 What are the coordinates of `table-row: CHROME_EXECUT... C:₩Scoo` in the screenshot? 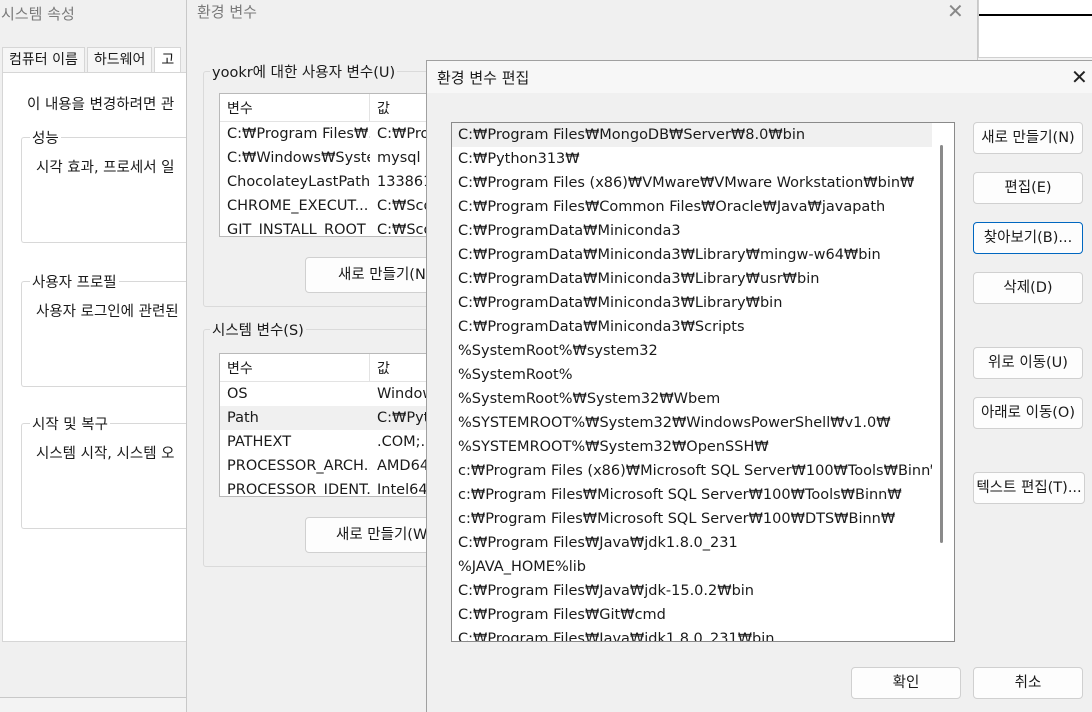 It's located at (339, 206).